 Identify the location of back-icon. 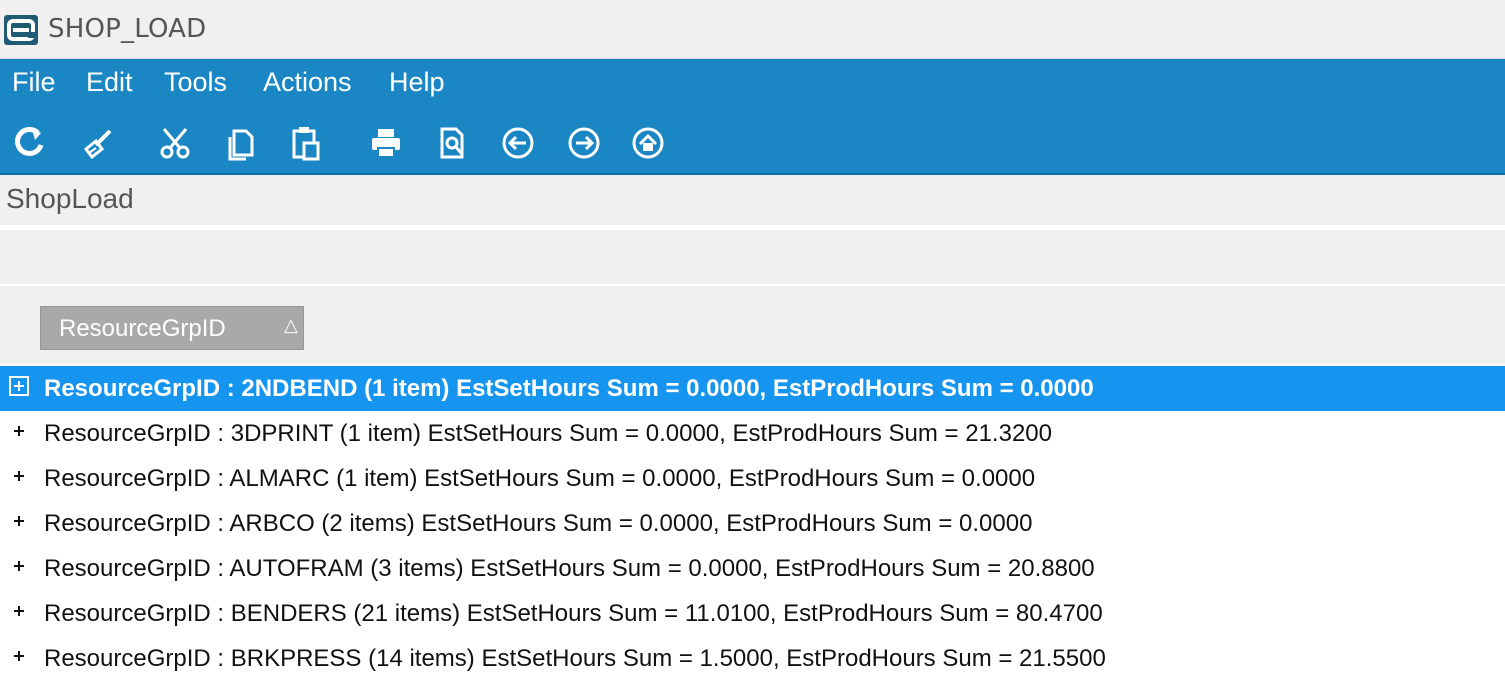
(518, 143).